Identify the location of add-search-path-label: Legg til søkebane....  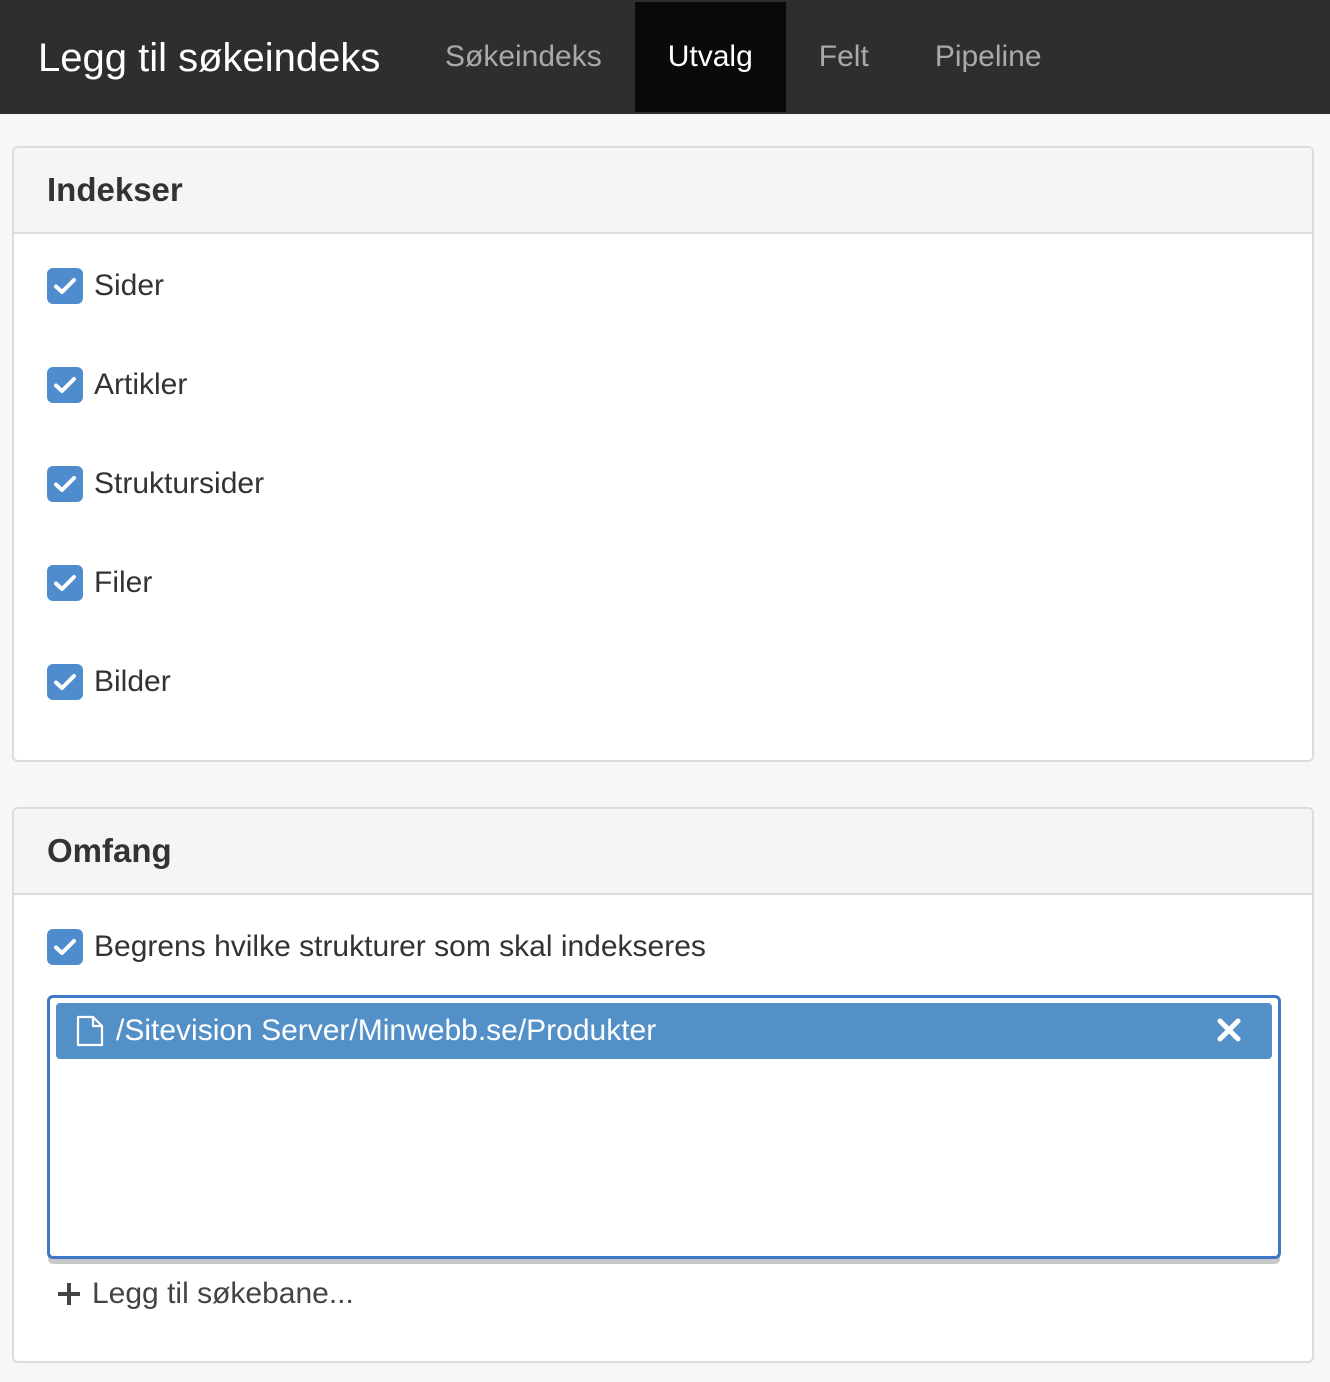
(223, 1293).